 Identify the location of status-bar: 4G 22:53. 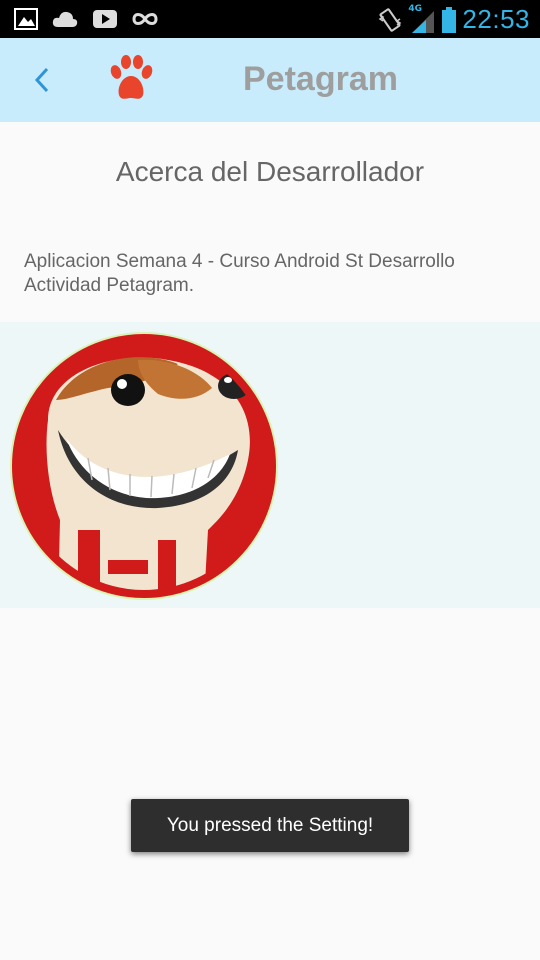
(270, 19).